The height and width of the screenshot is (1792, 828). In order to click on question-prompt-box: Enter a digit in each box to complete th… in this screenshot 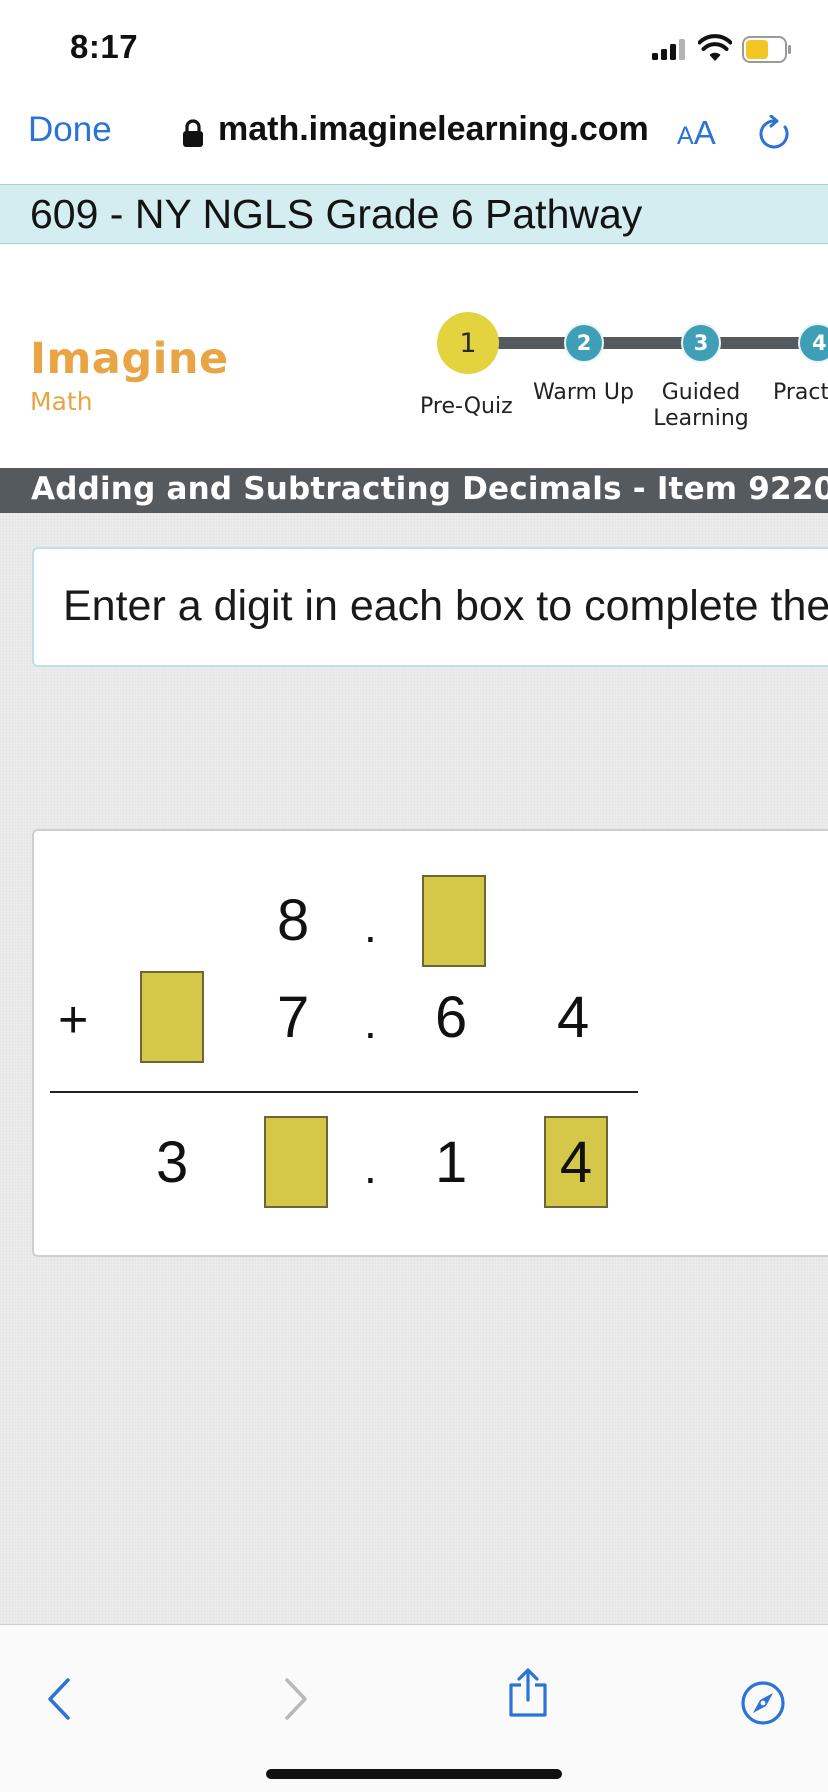, I will do `click(430, 607)`.